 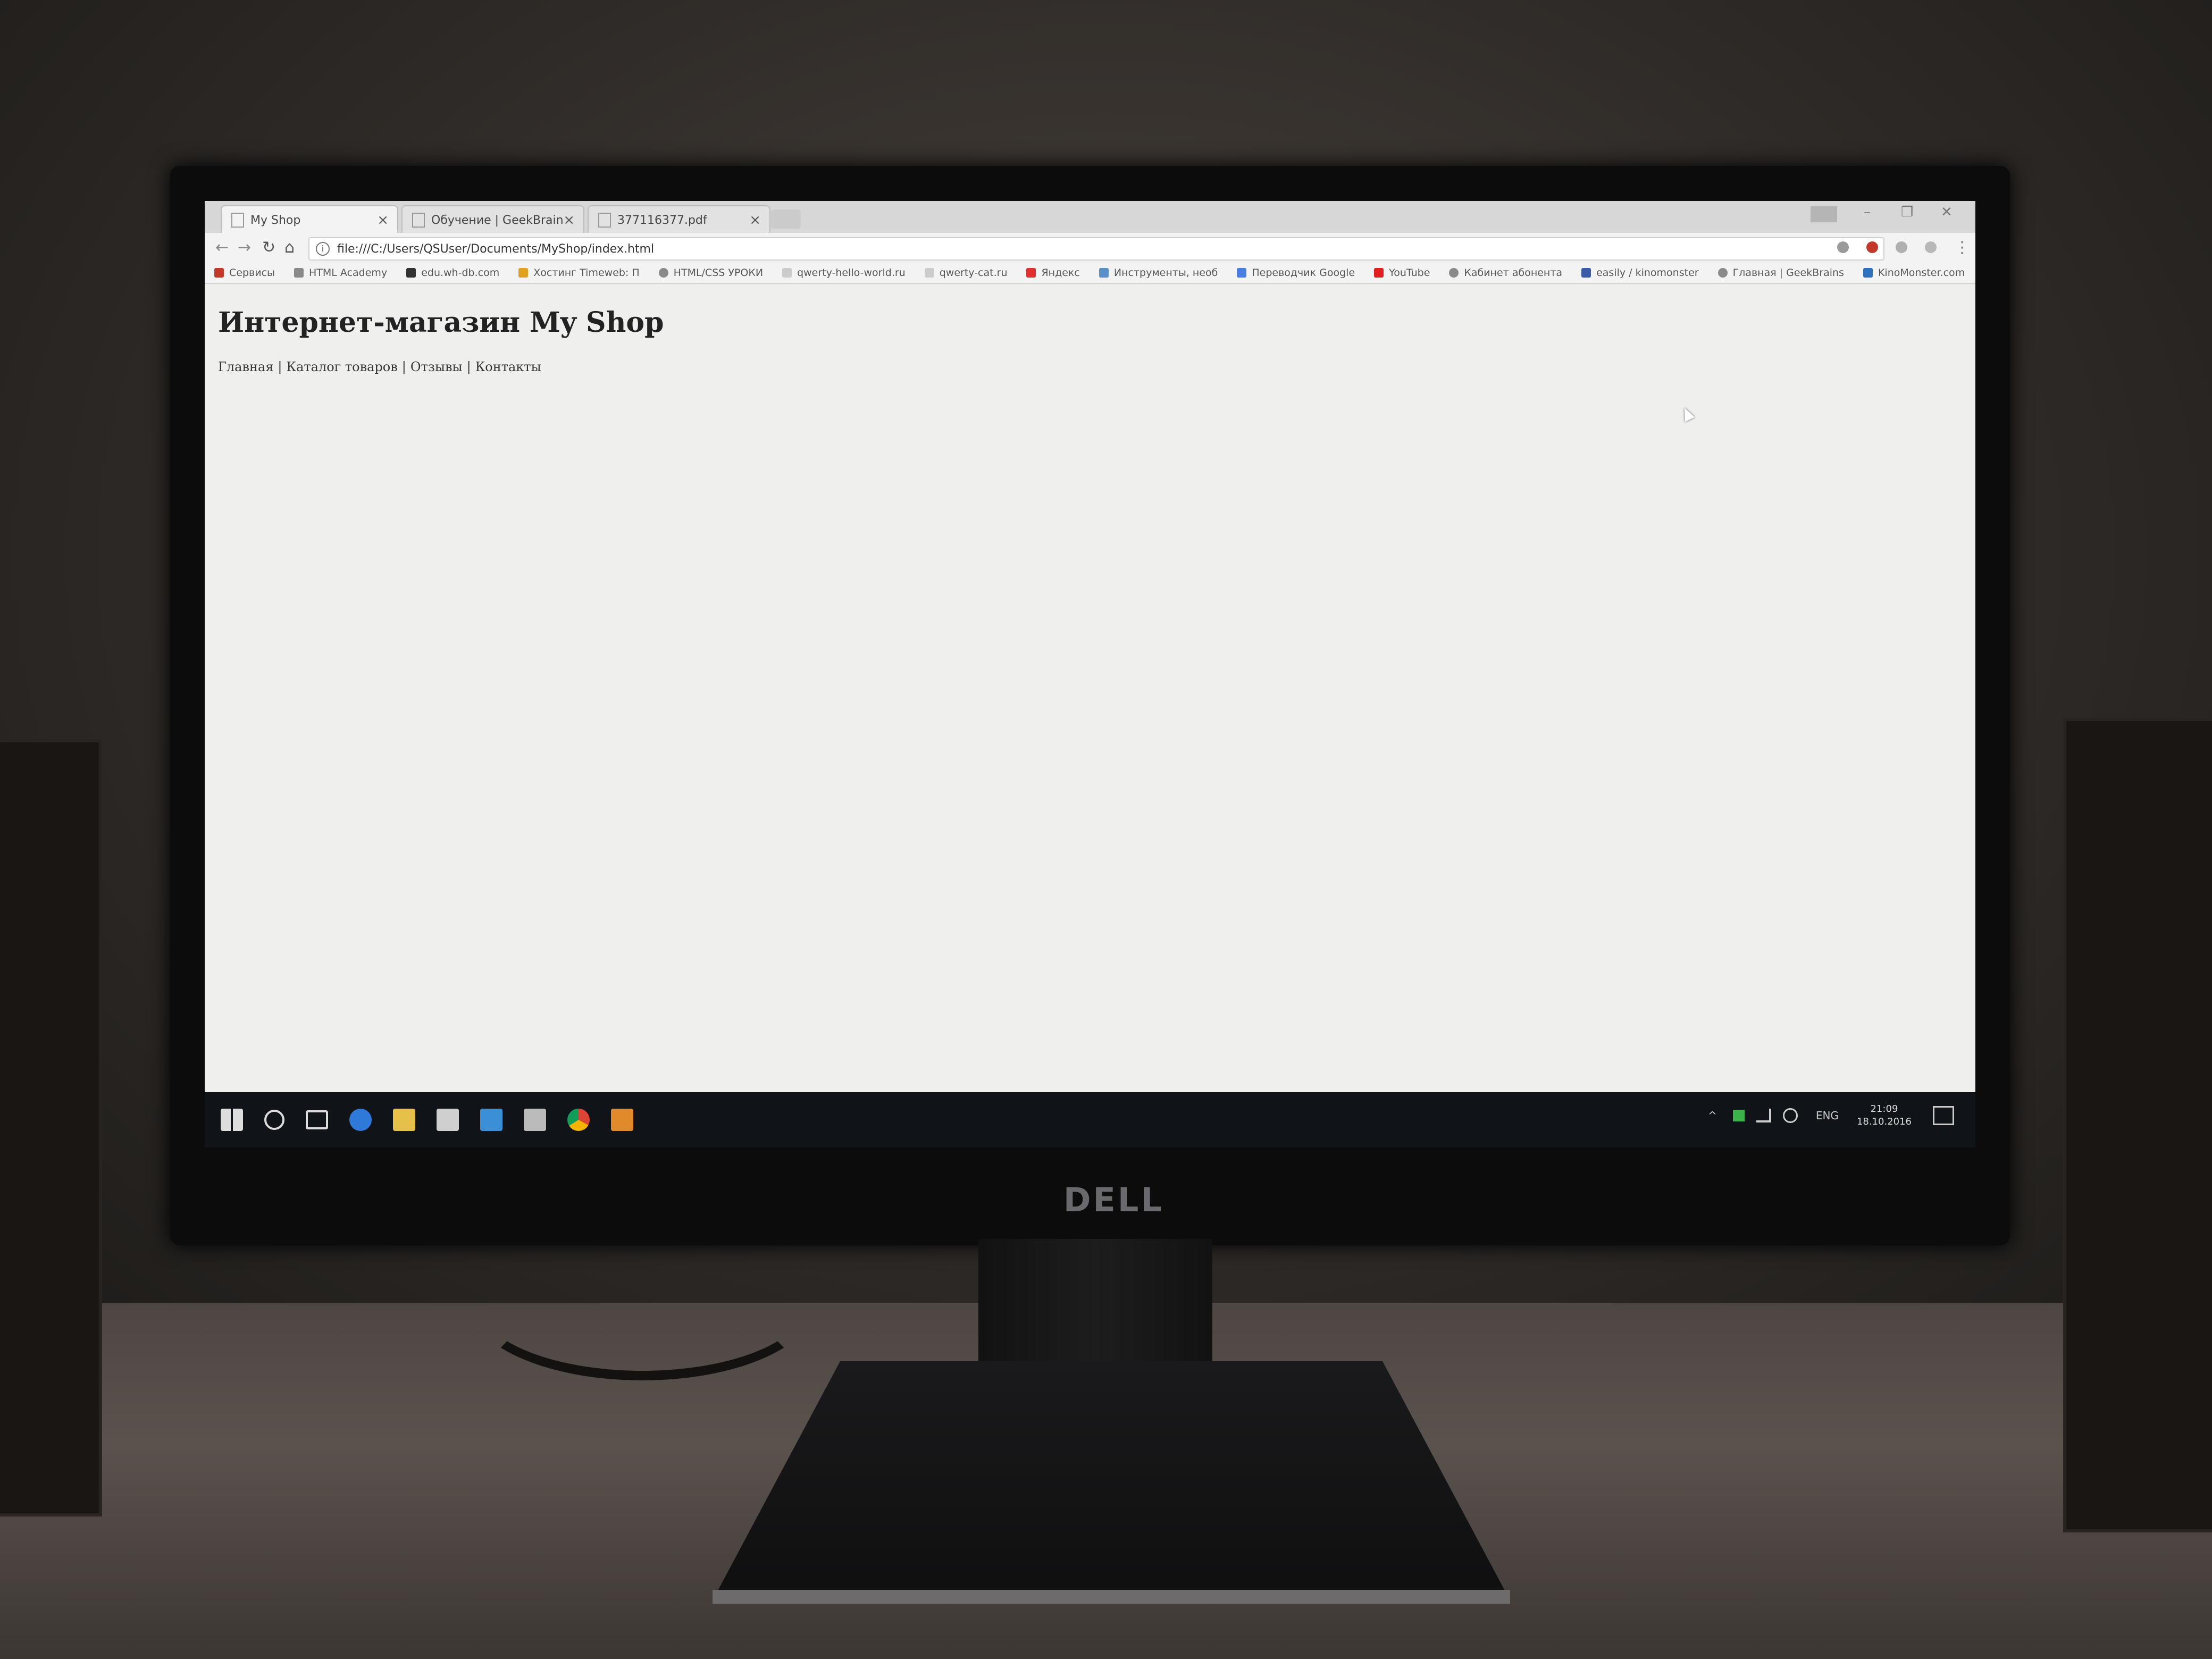 What do you see at coordinates (1943, 1115) in the screenshot?
I see `notifications-icon` at bounding box center [1943, 1115].